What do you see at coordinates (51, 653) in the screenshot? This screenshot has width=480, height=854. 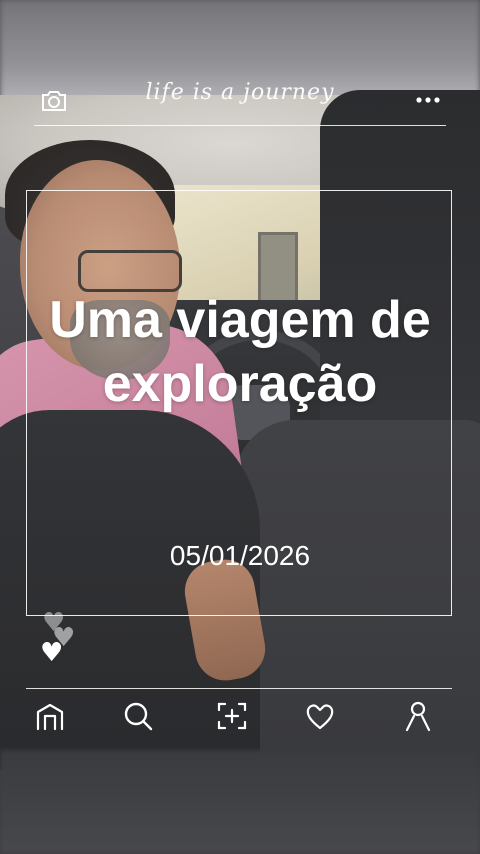 I see `heart-icon: ♥` at bounding box center [51, 653].